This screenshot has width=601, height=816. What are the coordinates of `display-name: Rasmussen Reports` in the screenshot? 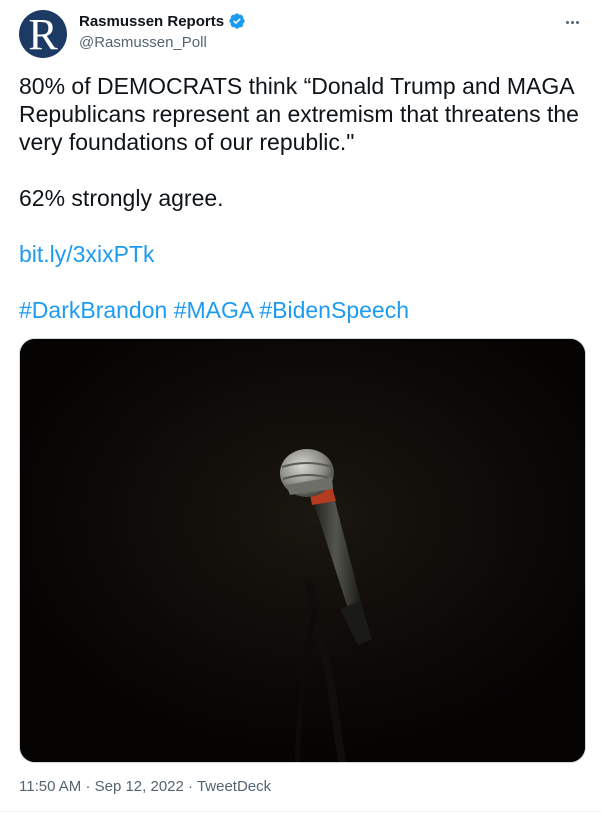 It's located at (151, 21).